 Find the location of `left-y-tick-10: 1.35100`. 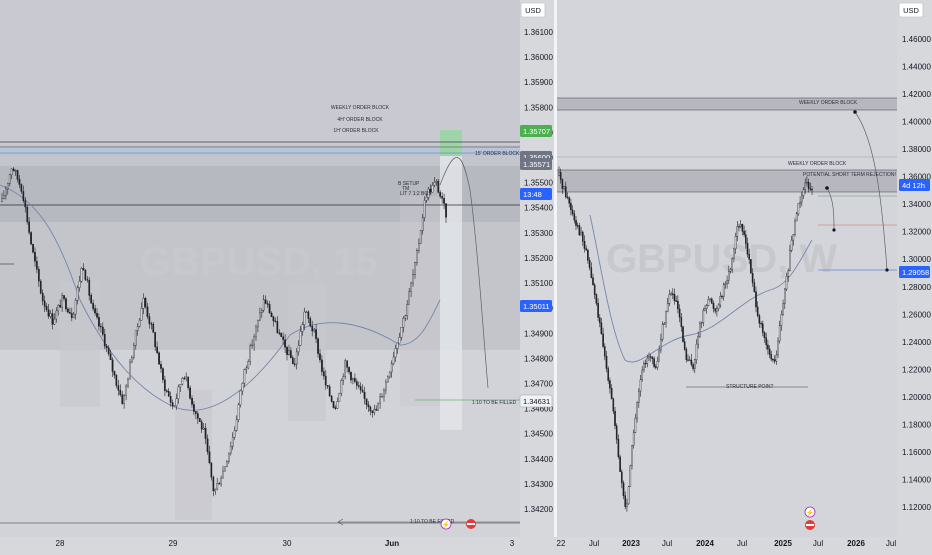

left-y-tick-10: 1.35100 is located at coordinates (538, 283).